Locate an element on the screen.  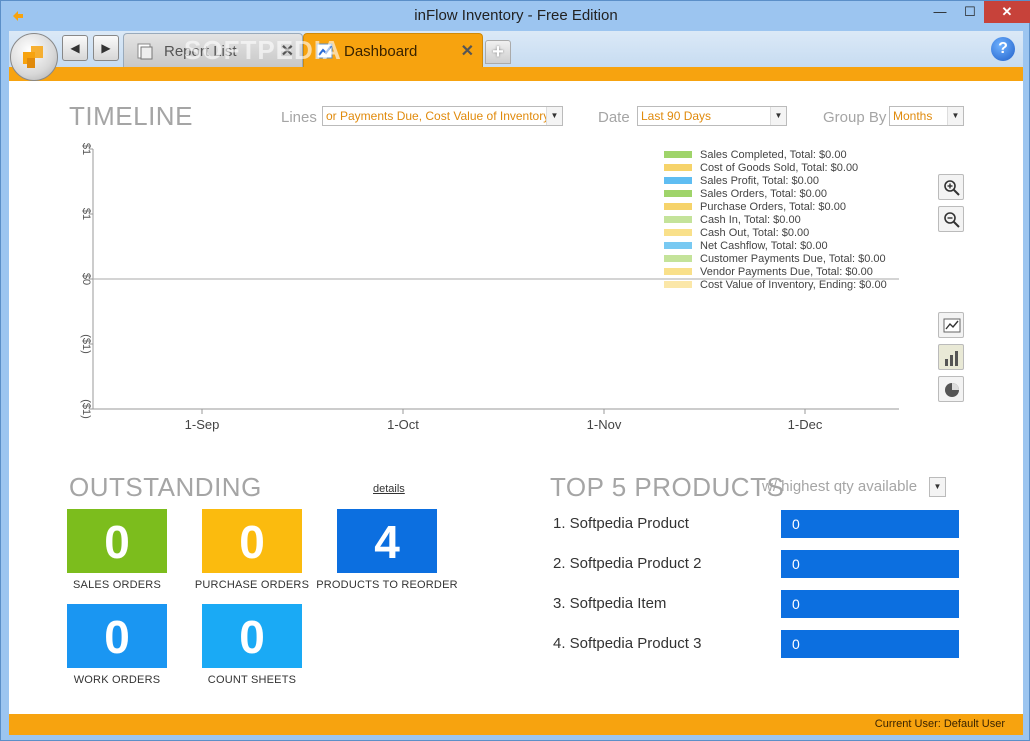
tab-report-list: Report List ✕ is located at coordinates (213, 50).